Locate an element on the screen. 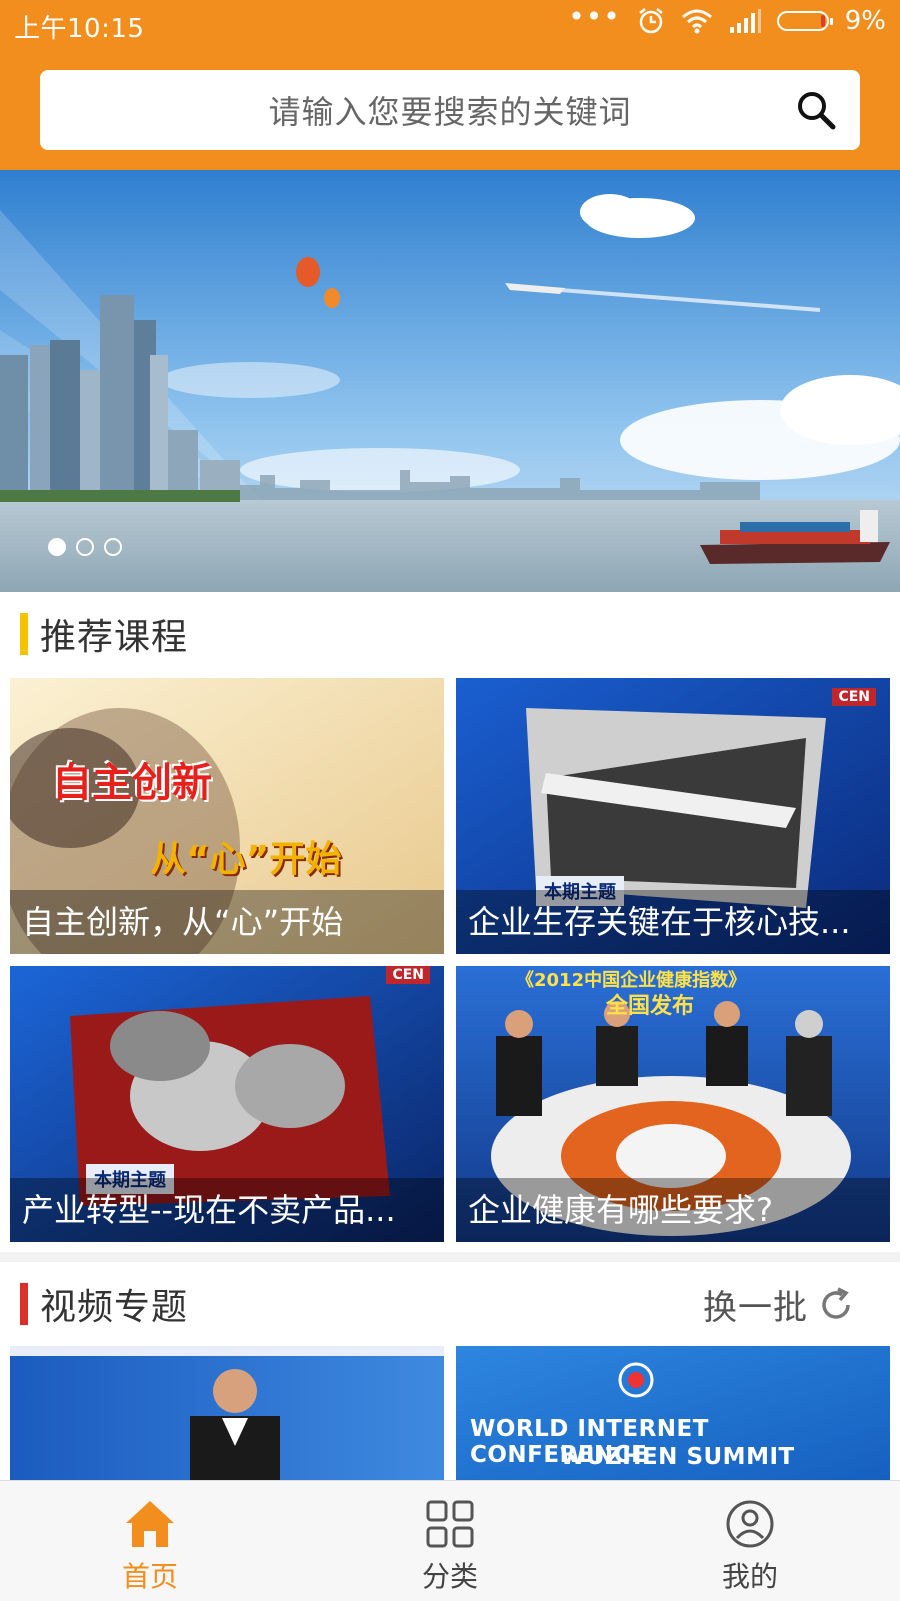 This screenshot has height=1601, width=900. course-overlay-title: 自主创新 is located at coordinates (132, 783).